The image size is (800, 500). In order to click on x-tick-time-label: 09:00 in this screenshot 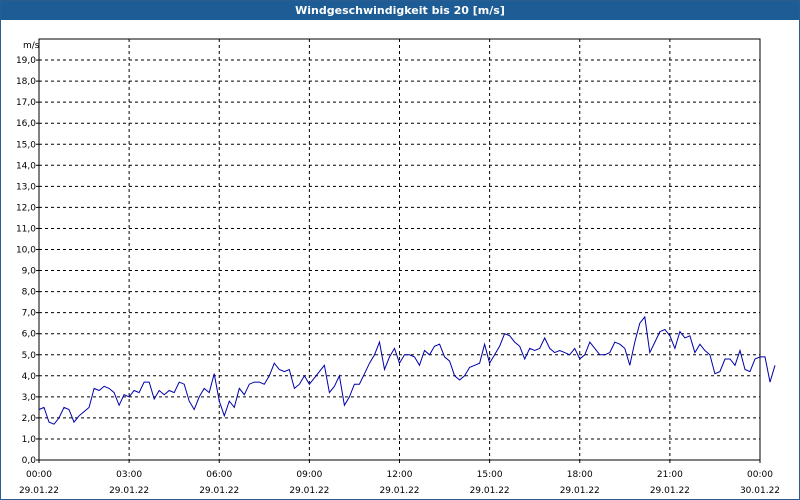, I will do `click(309, 475)`.